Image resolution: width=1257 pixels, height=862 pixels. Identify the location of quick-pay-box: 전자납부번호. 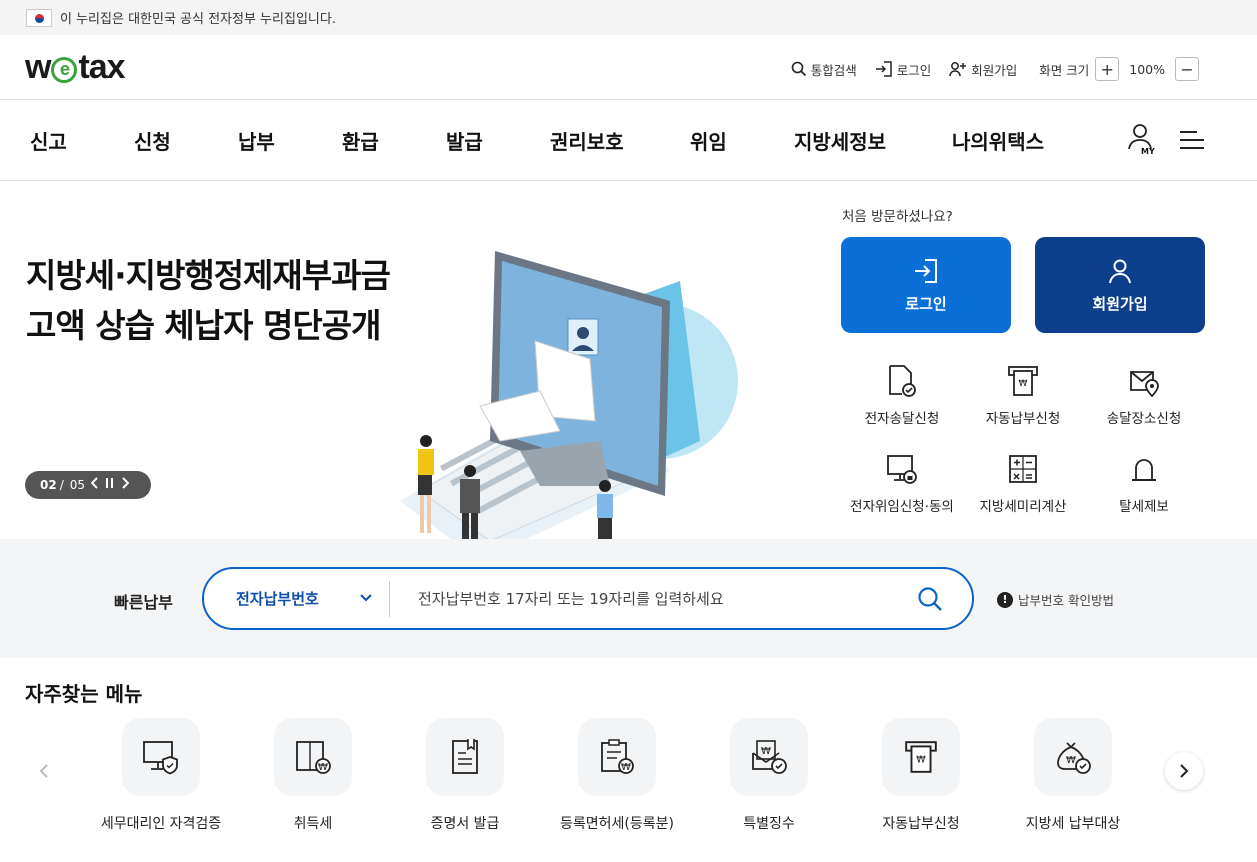
(588, 598).